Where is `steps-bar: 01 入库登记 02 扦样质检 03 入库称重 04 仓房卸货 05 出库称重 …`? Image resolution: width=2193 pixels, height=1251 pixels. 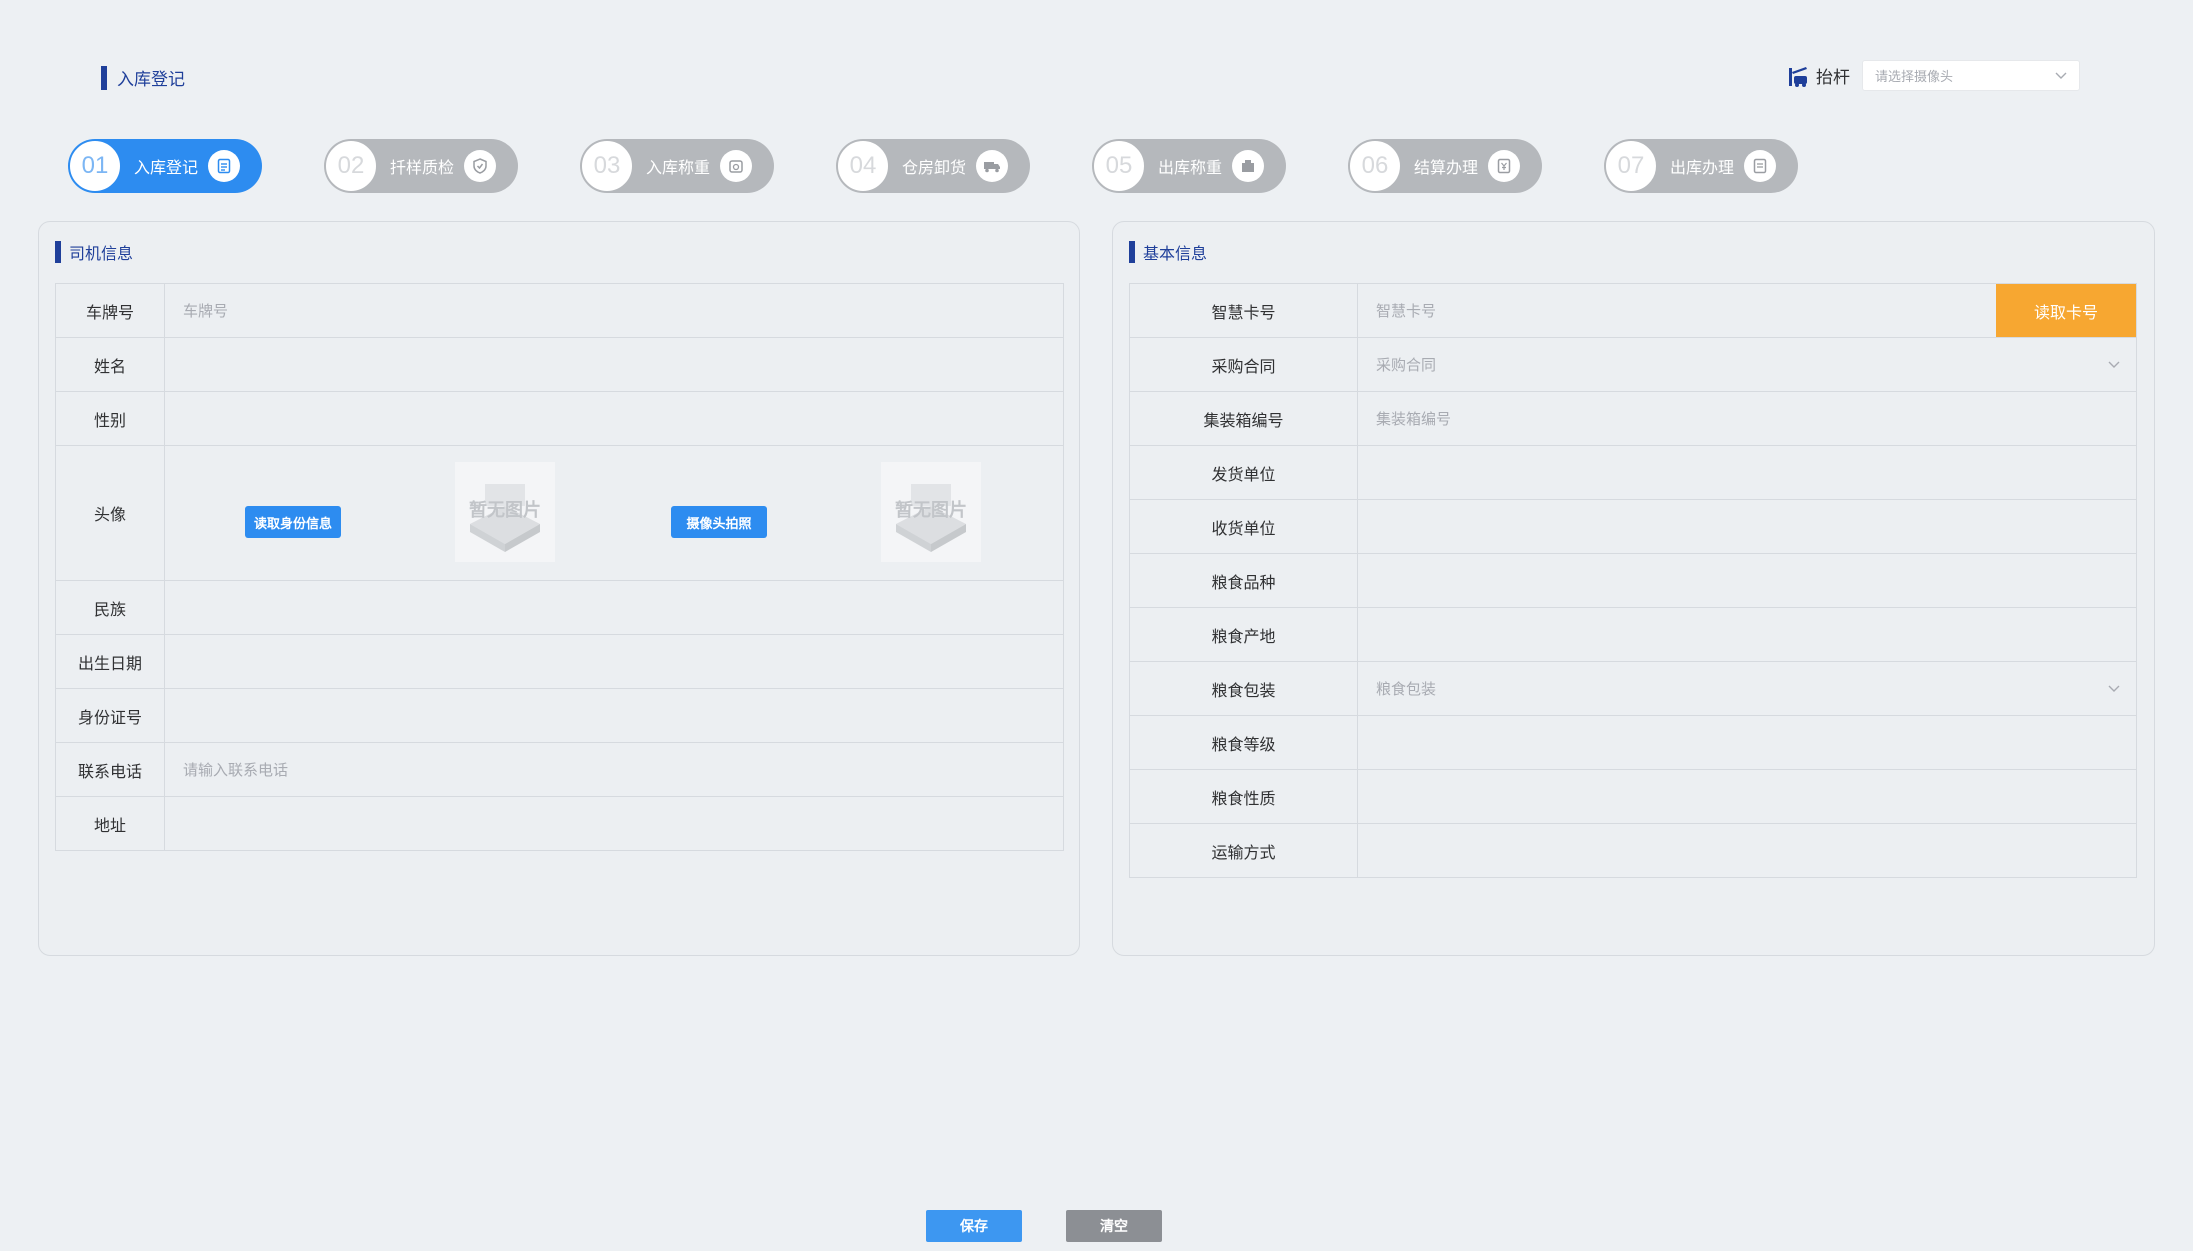
steps-bar: 01 入库登记 02 扦样质检 03 入库称重 04 仓房卸货 05 出库称重 … is located at coordinates (938, 167).